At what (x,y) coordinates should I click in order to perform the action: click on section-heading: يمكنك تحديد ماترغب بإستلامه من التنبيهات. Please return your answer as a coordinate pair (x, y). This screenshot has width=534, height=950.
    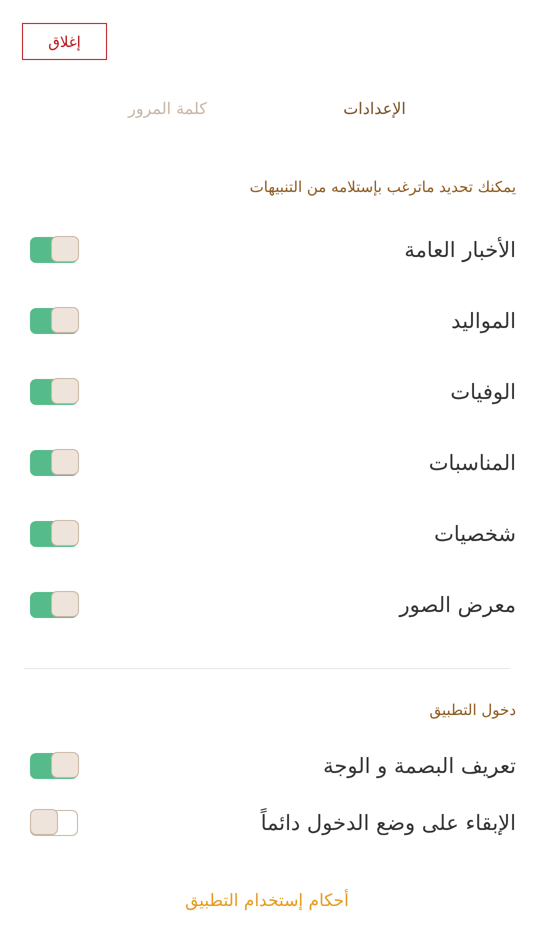
    Looking at the image, I should click on (382, 187).